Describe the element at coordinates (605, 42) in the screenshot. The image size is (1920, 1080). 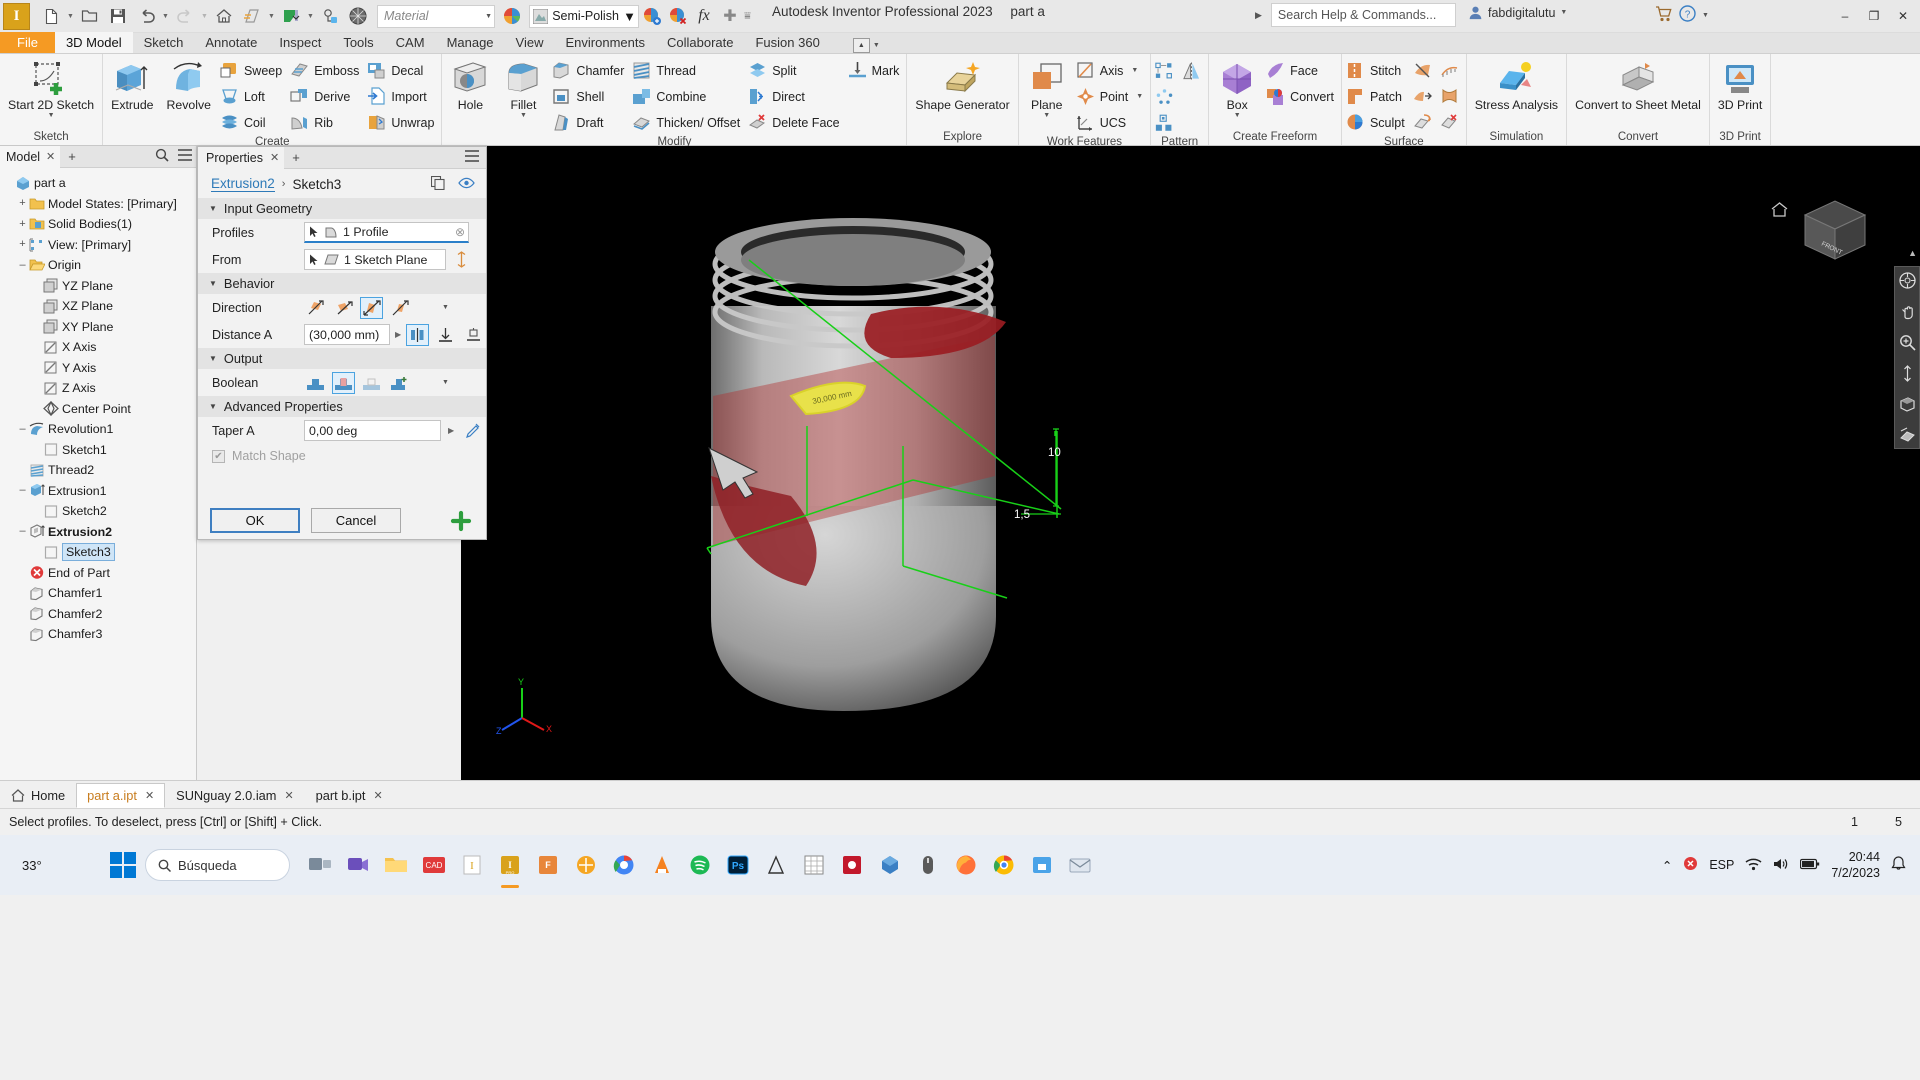
I see `tab-environments: Environments` at that location.